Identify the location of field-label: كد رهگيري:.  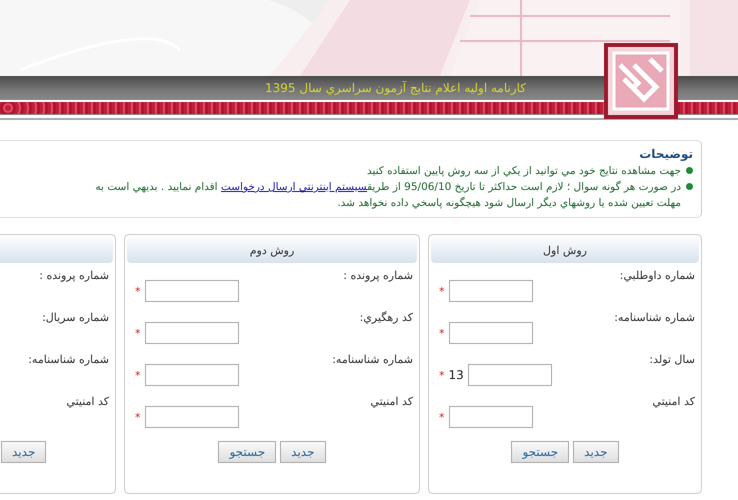
(386, 318).